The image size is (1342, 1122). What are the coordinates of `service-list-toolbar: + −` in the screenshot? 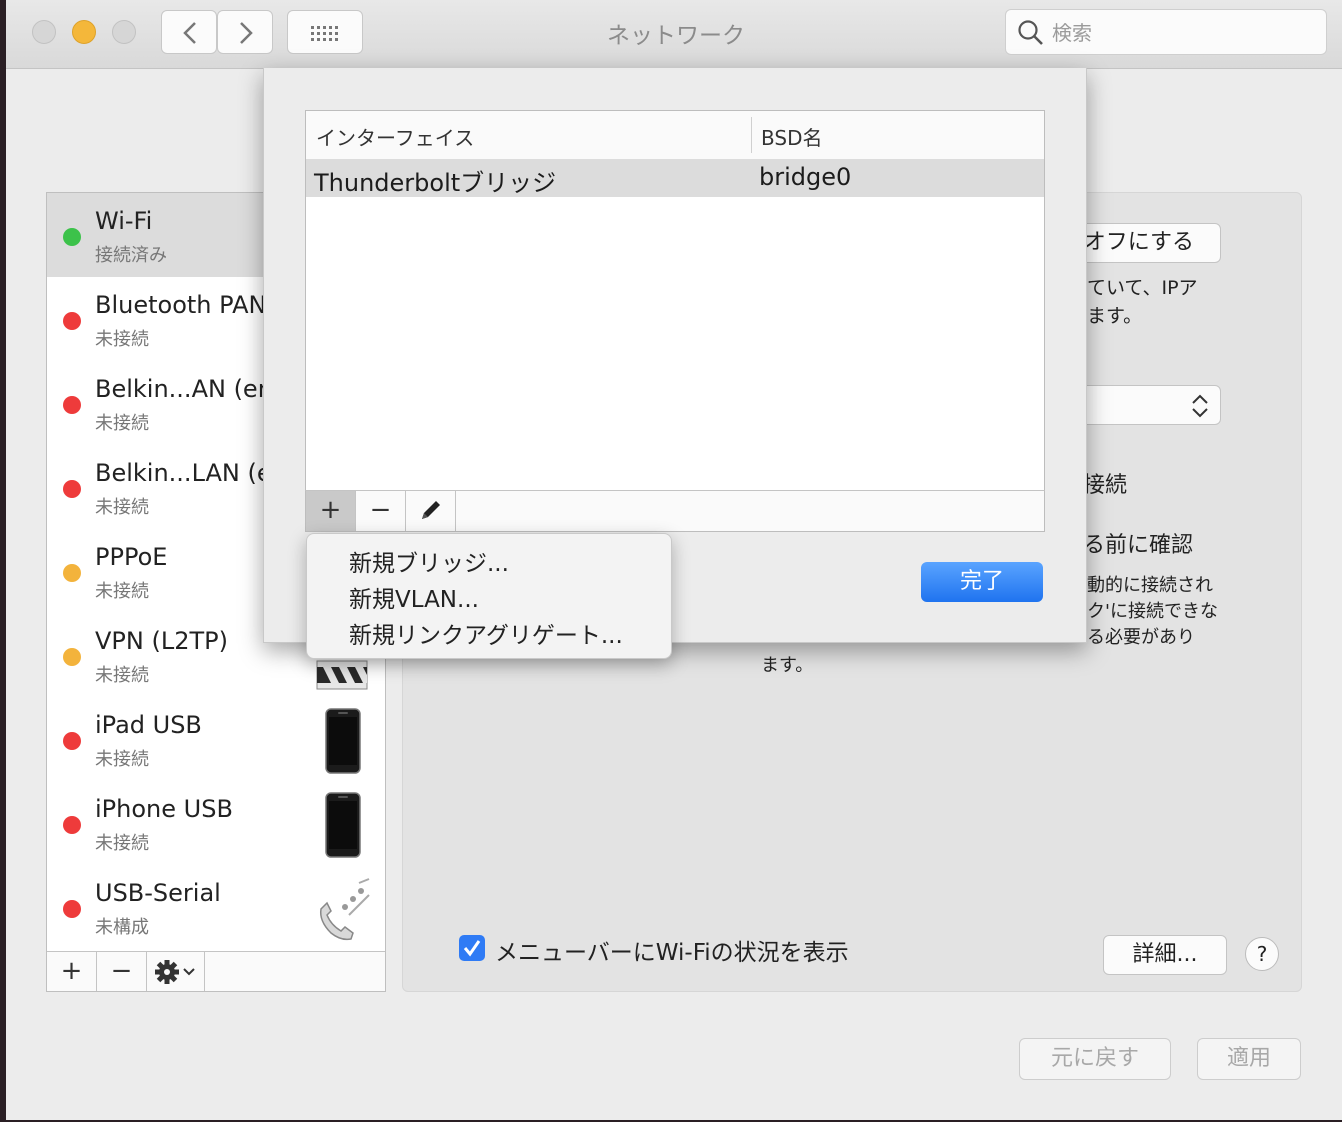 It's located at (216, 971).